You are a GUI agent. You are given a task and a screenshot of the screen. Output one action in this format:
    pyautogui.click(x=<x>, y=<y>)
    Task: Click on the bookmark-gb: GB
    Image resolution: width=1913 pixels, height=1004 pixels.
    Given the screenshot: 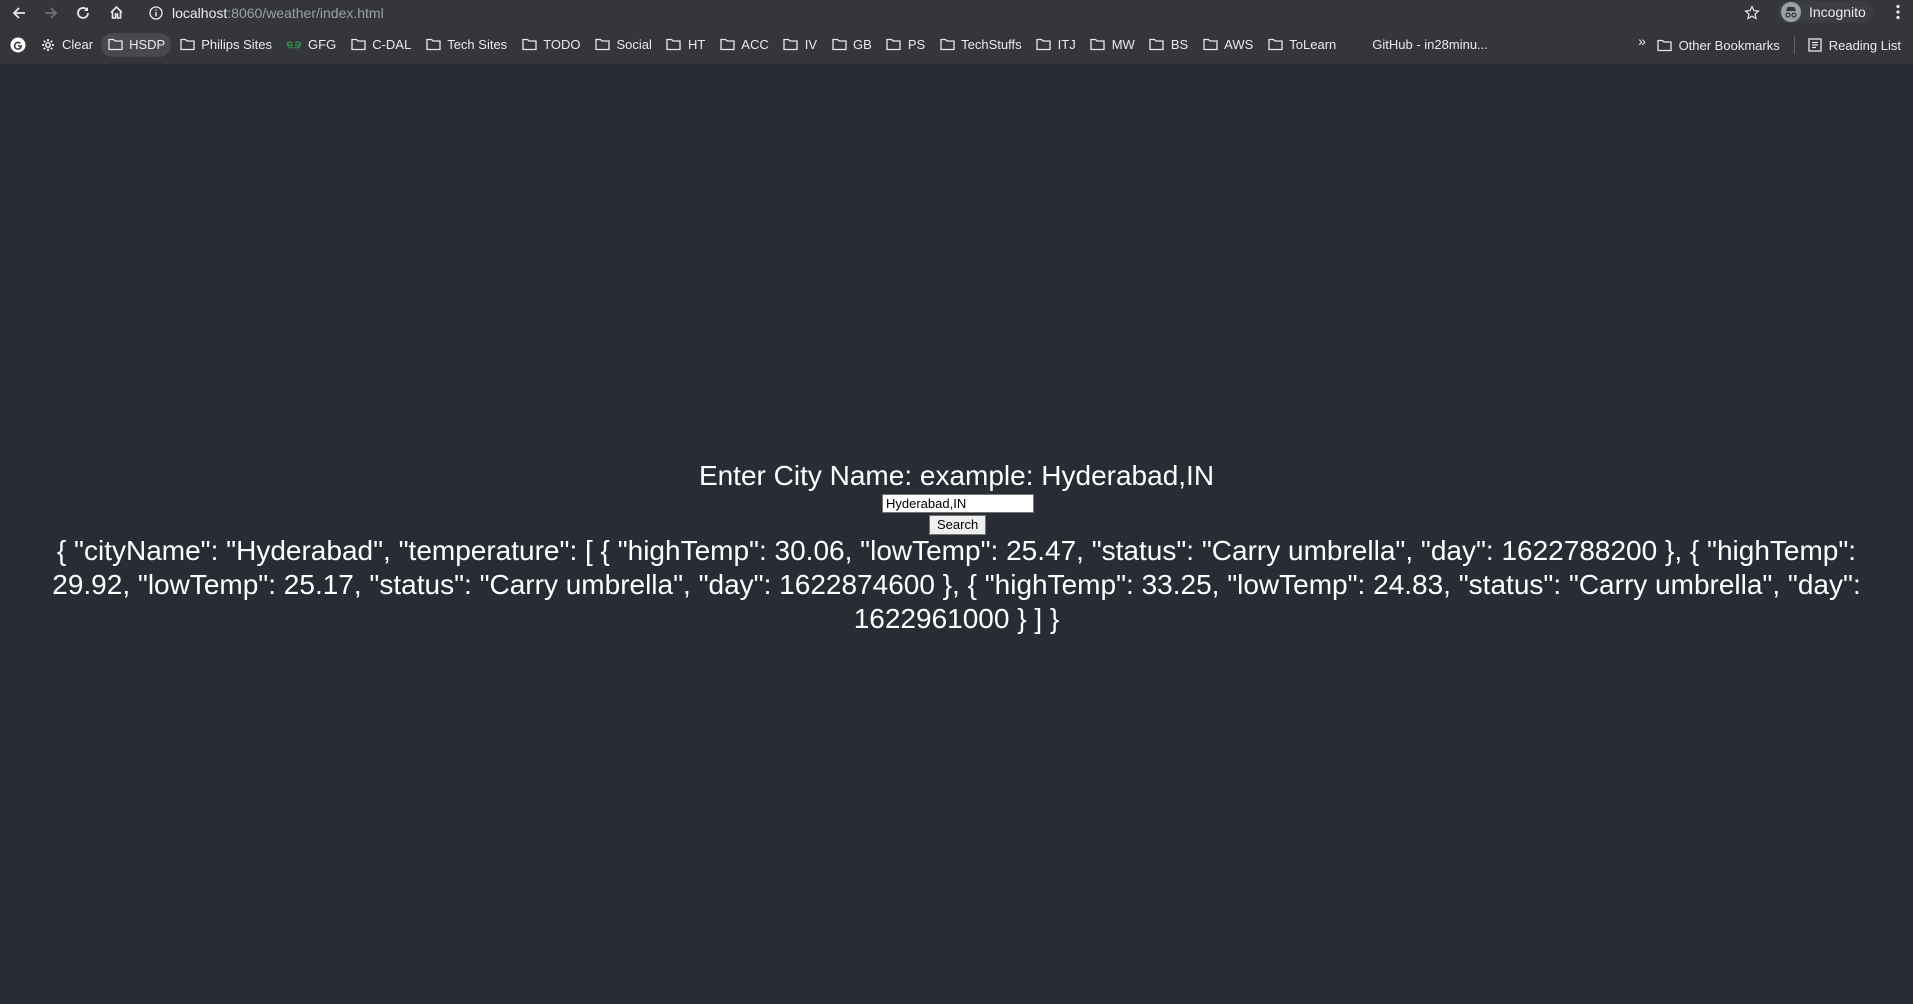 What is the action you would take?
    pyautogui.click(x=851, y=45)
    